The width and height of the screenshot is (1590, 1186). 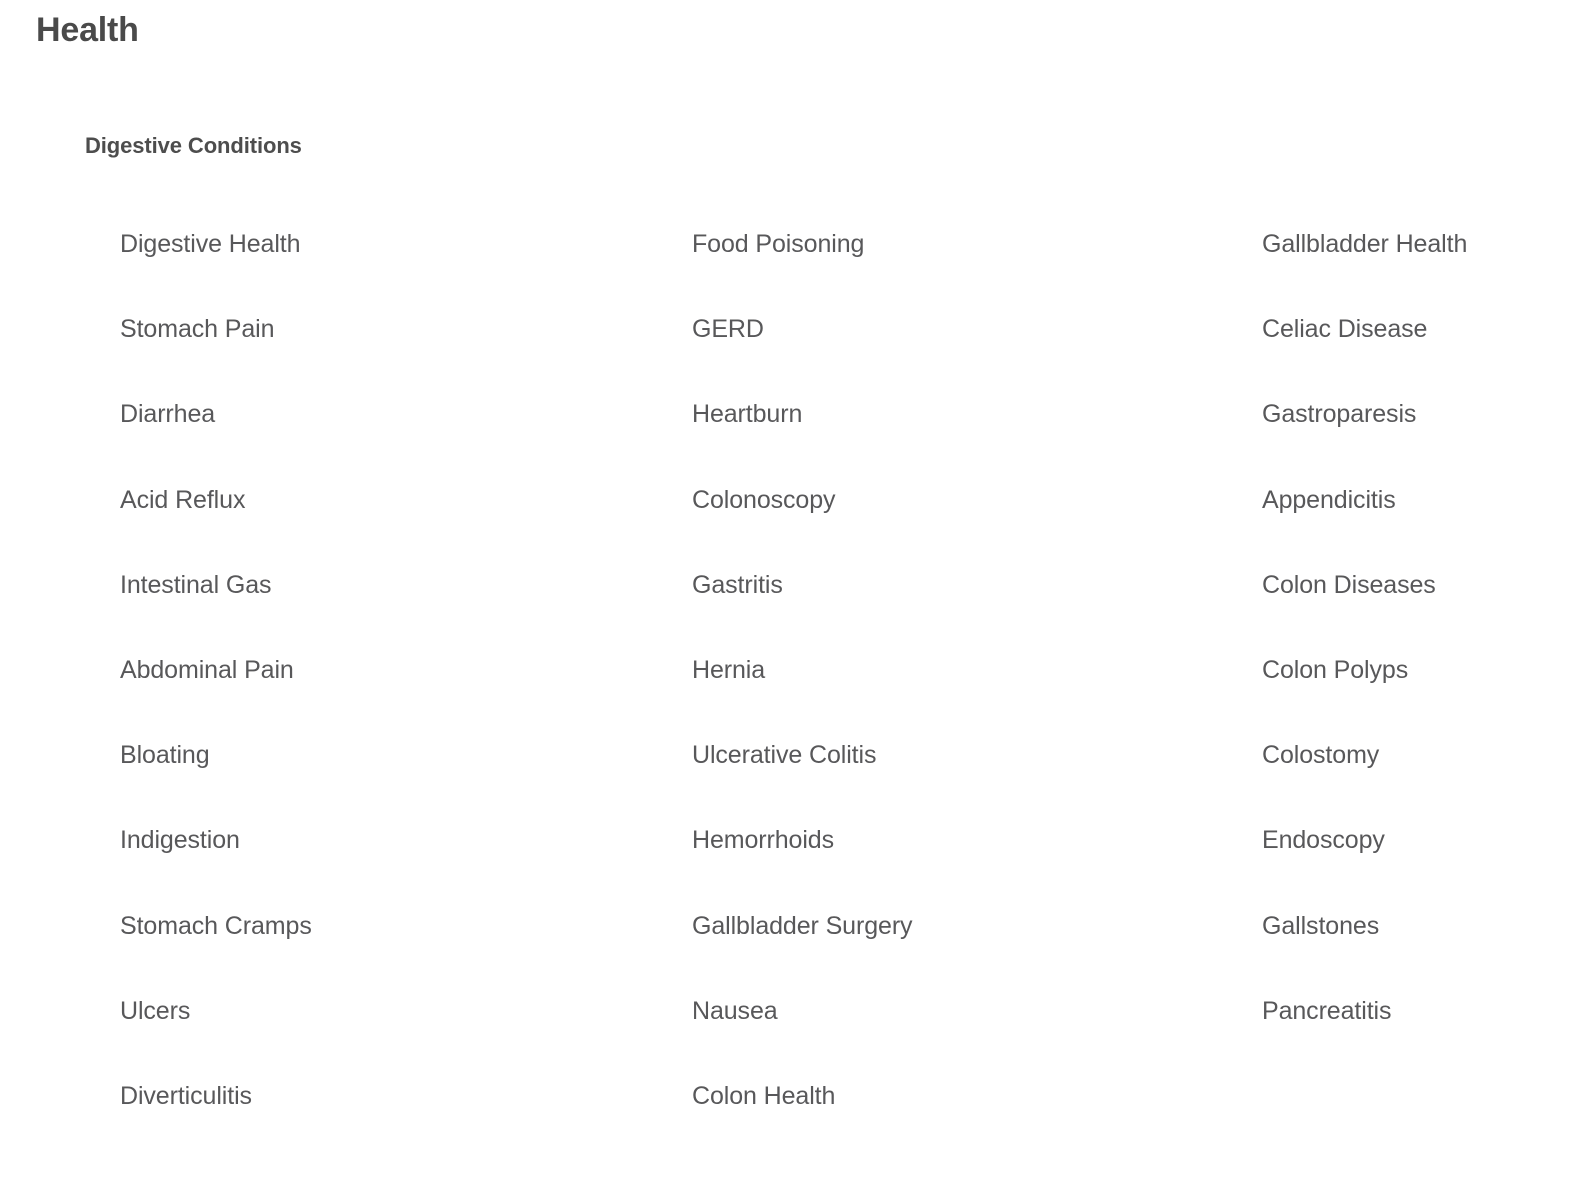 I want to click on list-item: Hernia, so click(x=932, y=670).